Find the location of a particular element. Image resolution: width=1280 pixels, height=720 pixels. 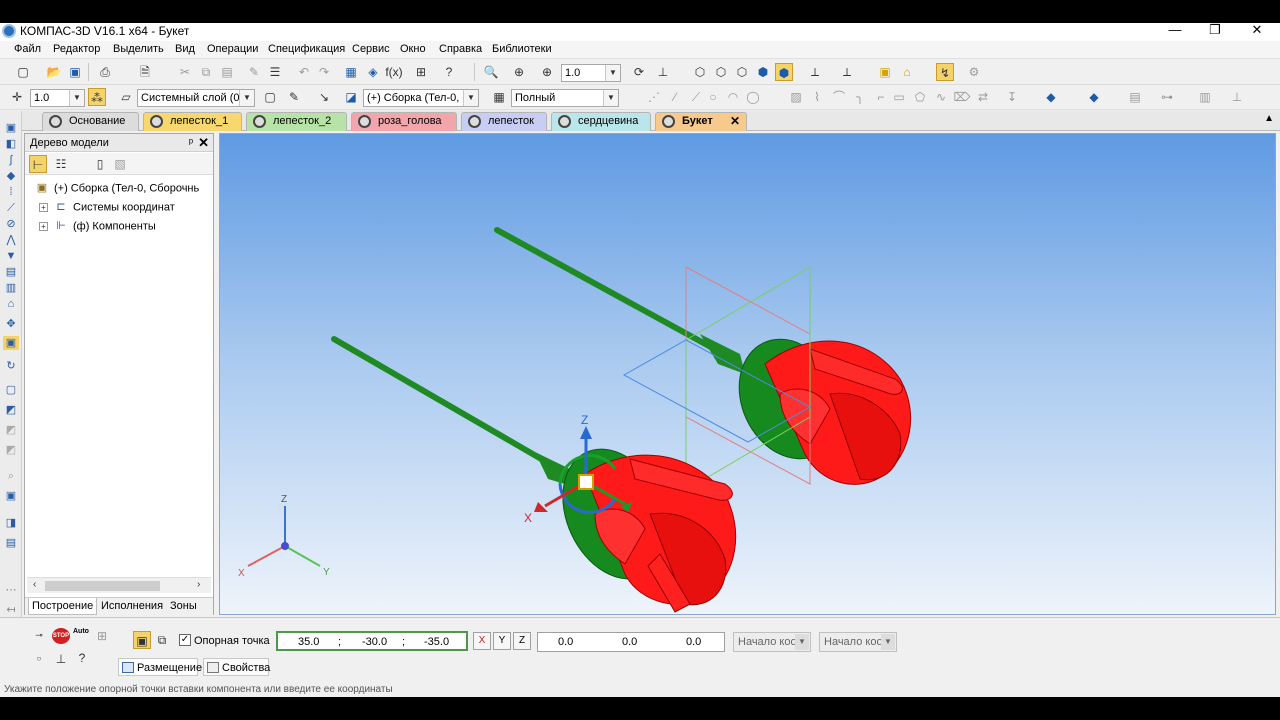

format-brush-icon: ✎ is located at coordinates (254, 72).